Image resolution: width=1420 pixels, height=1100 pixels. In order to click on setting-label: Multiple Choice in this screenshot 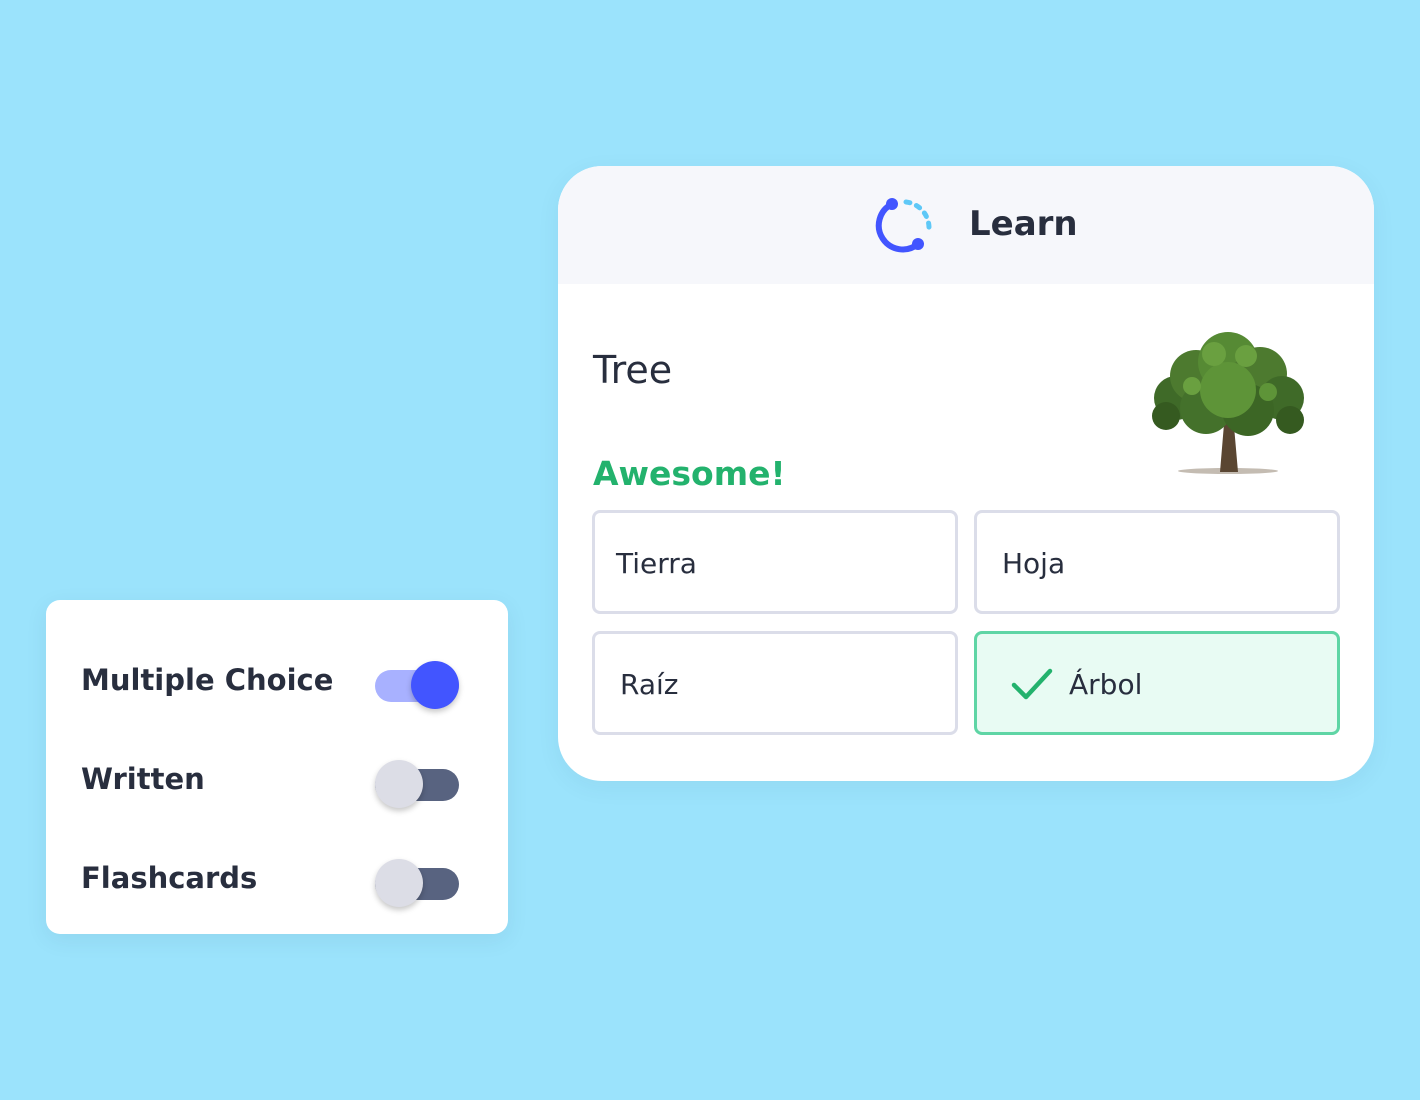, I will do `click(207, 680)`.